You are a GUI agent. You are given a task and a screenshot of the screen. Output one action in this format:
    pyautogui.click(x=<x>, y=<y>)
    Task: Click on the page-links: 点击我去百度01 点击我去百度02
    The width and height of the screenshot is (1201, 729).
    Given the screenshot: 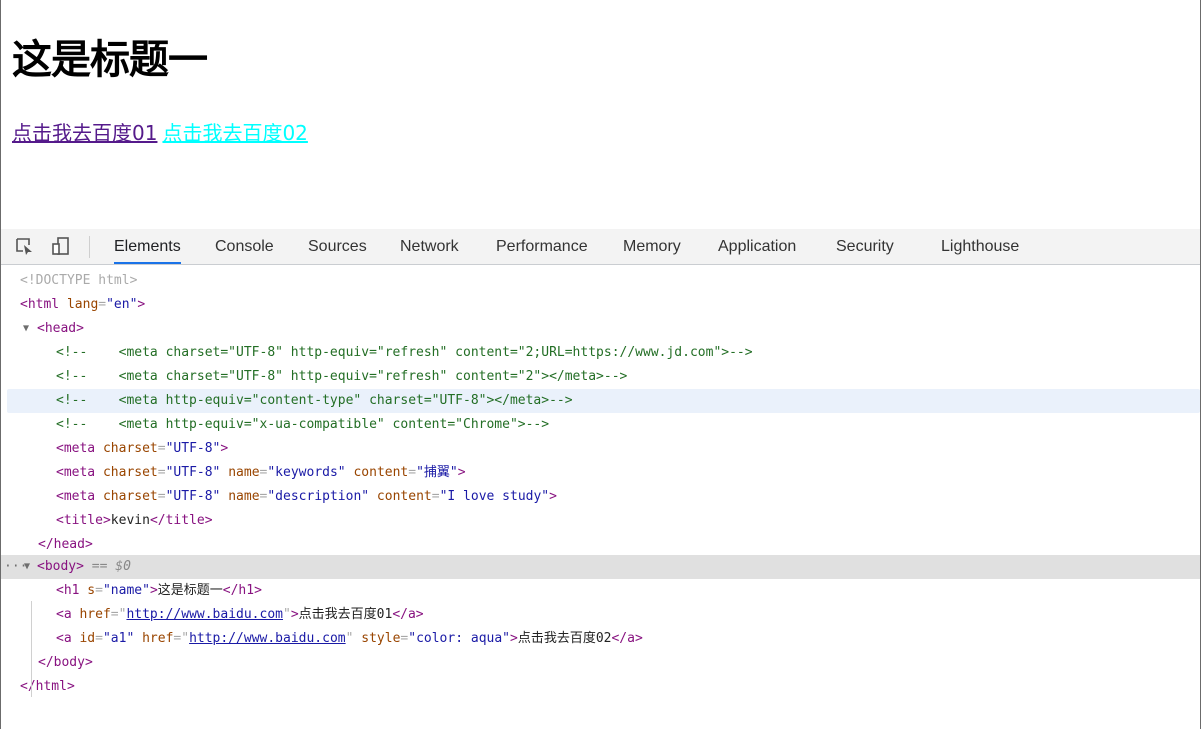 What is the action you would take?
    pyautogui.click(x=160, y=133)
    